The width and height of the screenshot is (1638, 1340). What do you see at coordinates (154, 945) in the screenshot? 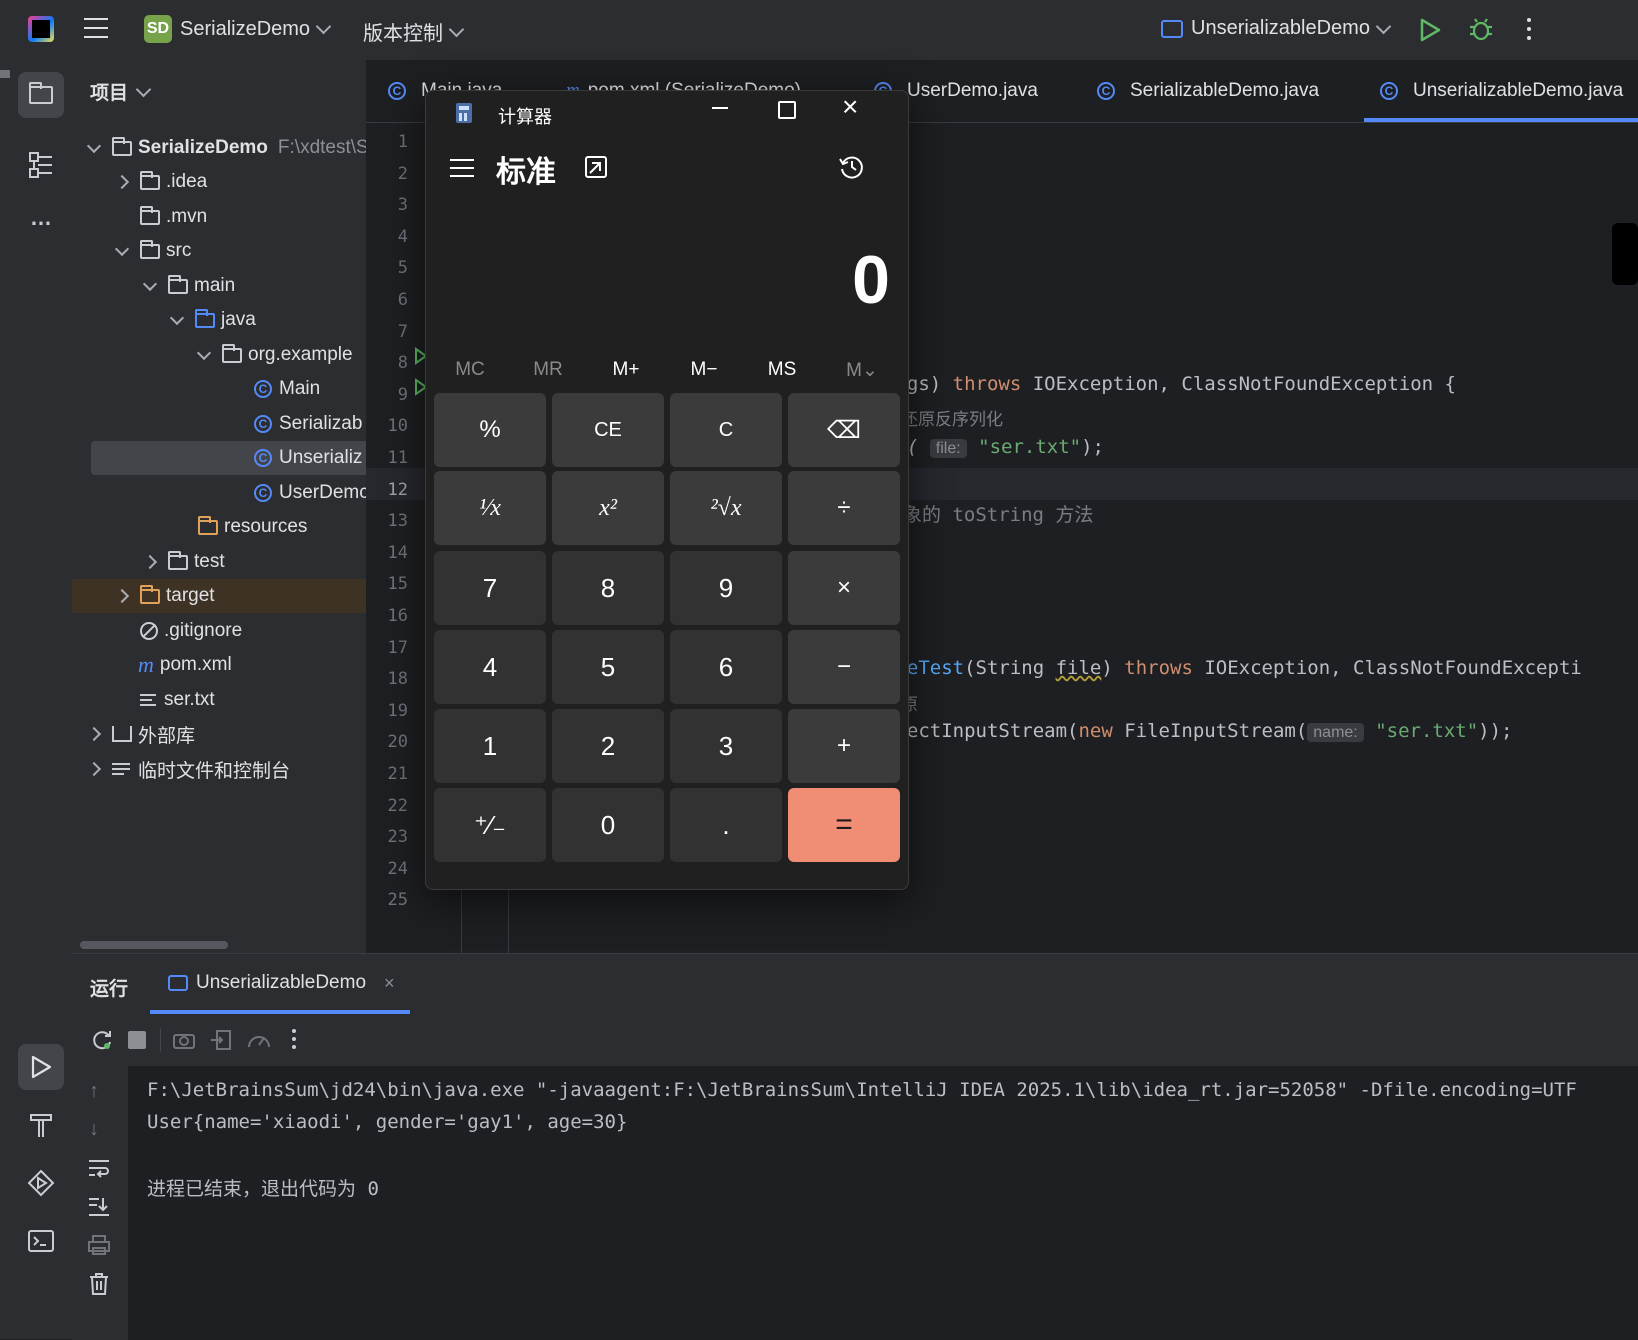
I see `horizontal-scrollbar` at bounding box center [154, 945].